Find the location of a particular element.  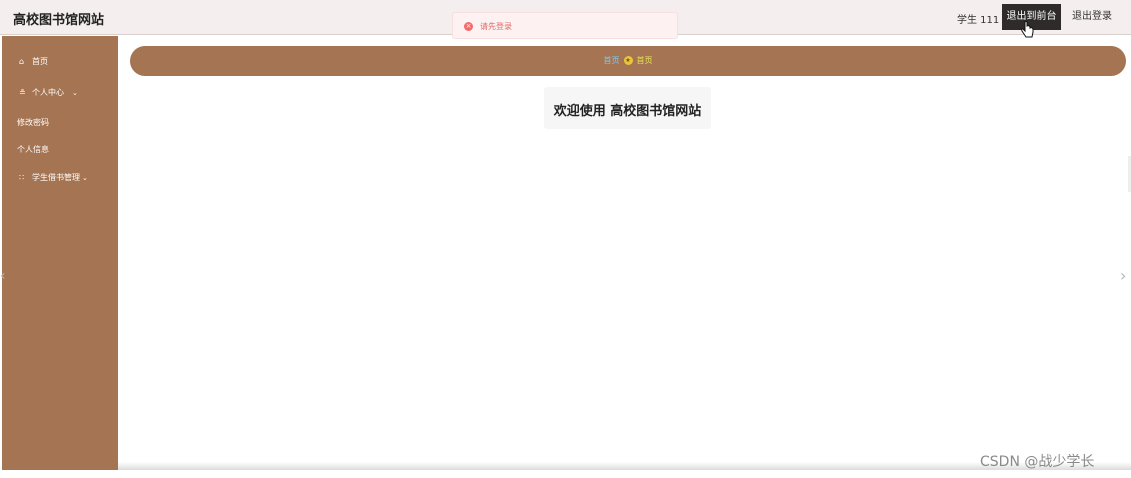

watermark: CSDN @战少学长 is located at coordinates (1037, 462).